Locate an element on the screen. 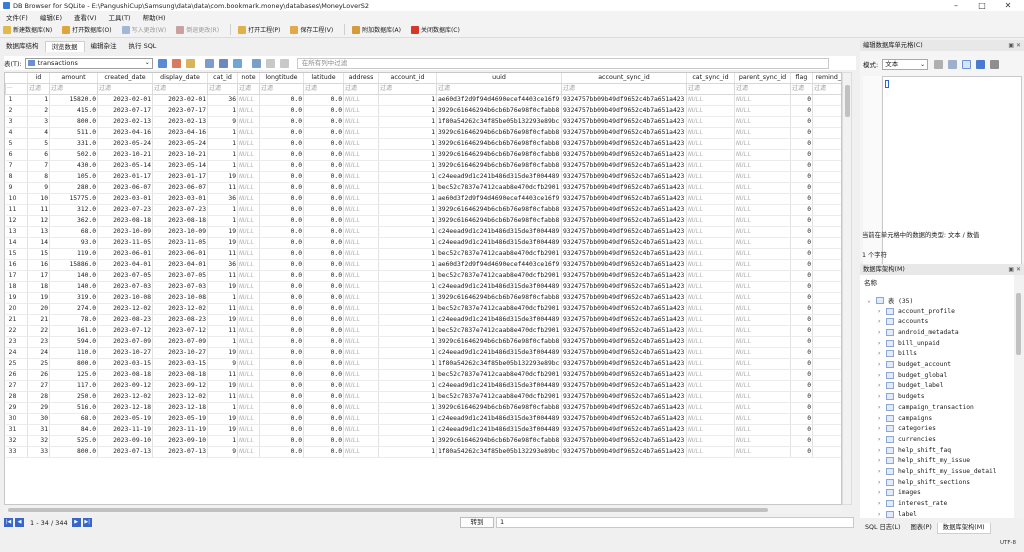  row-number: 31 is located at coordinates (16, 430).